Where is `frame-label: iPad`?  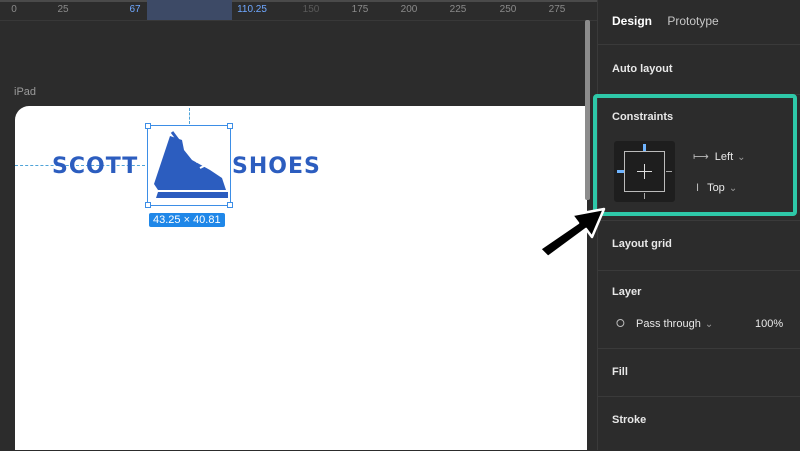
frame-label: iPad is located at coordinates (25, 92).